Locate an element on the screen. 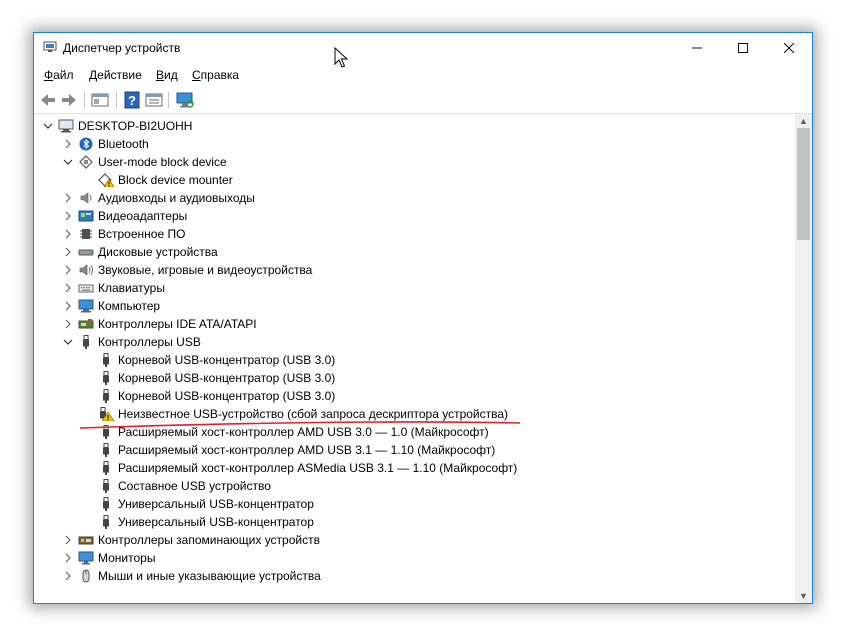 Image resolution: width=845 pixels, height=636 pixels. forward-icon is located at coordinates (69, 100).